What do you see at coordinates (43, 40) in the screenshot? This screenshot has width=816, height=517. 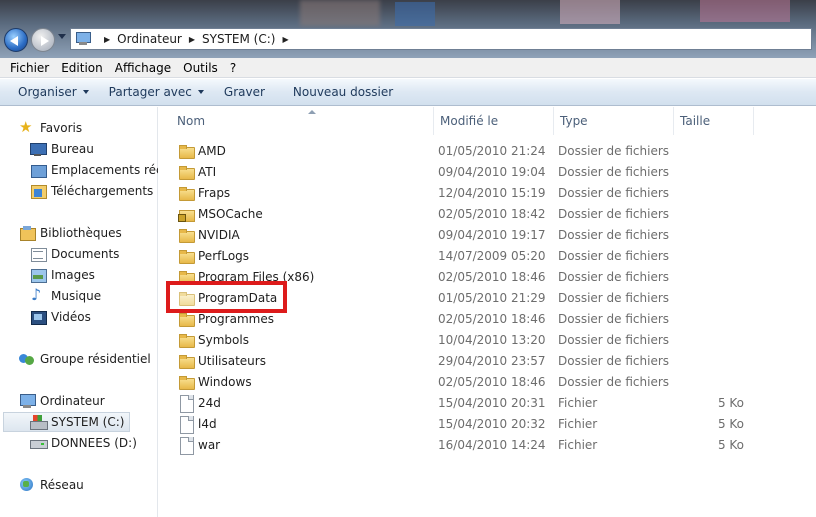 I see `forward-button` at bounding box center [43, 40].